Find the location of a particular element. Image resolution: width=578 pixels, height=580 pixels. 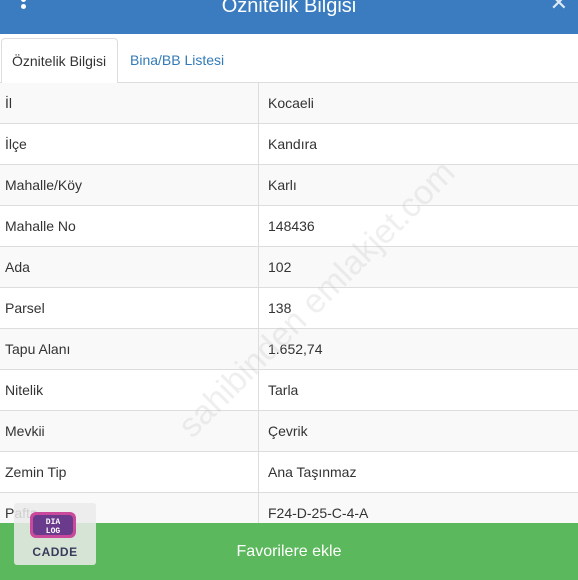

row-label: Tapu Alanı is located at coordinates (38, 349).